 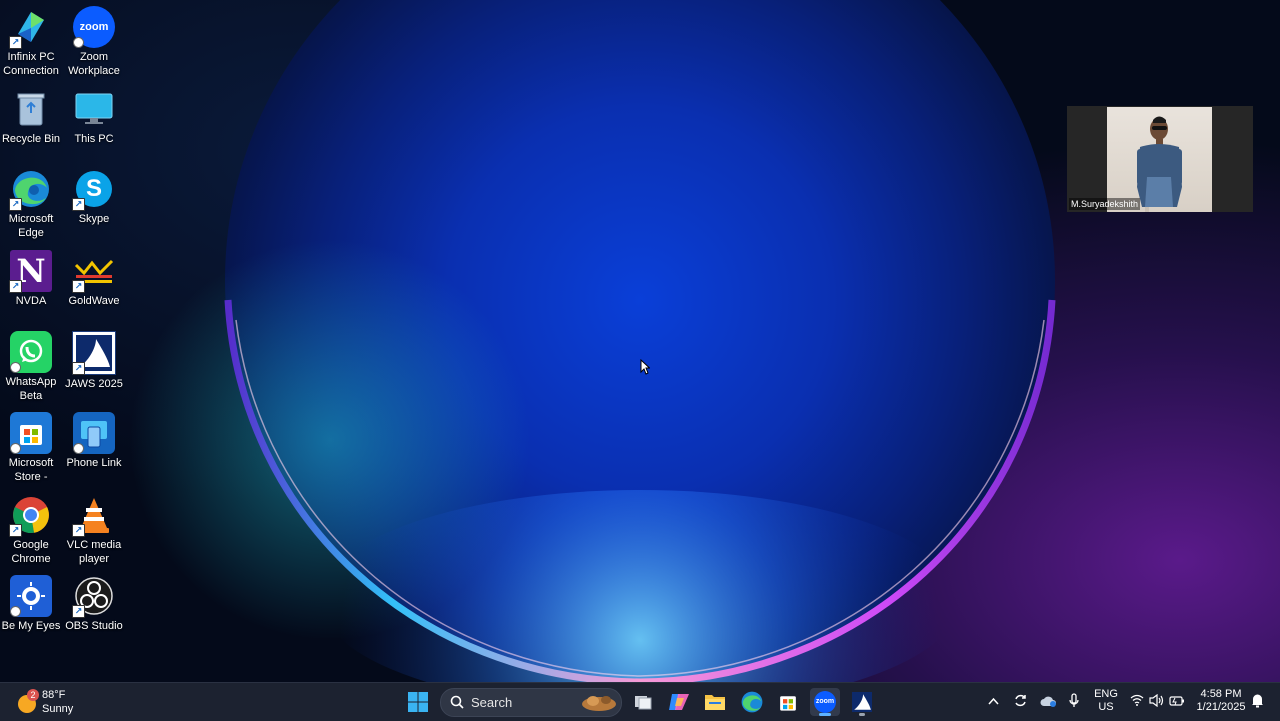 I want to click on file-explorer-button, so click(x=715, y=702).